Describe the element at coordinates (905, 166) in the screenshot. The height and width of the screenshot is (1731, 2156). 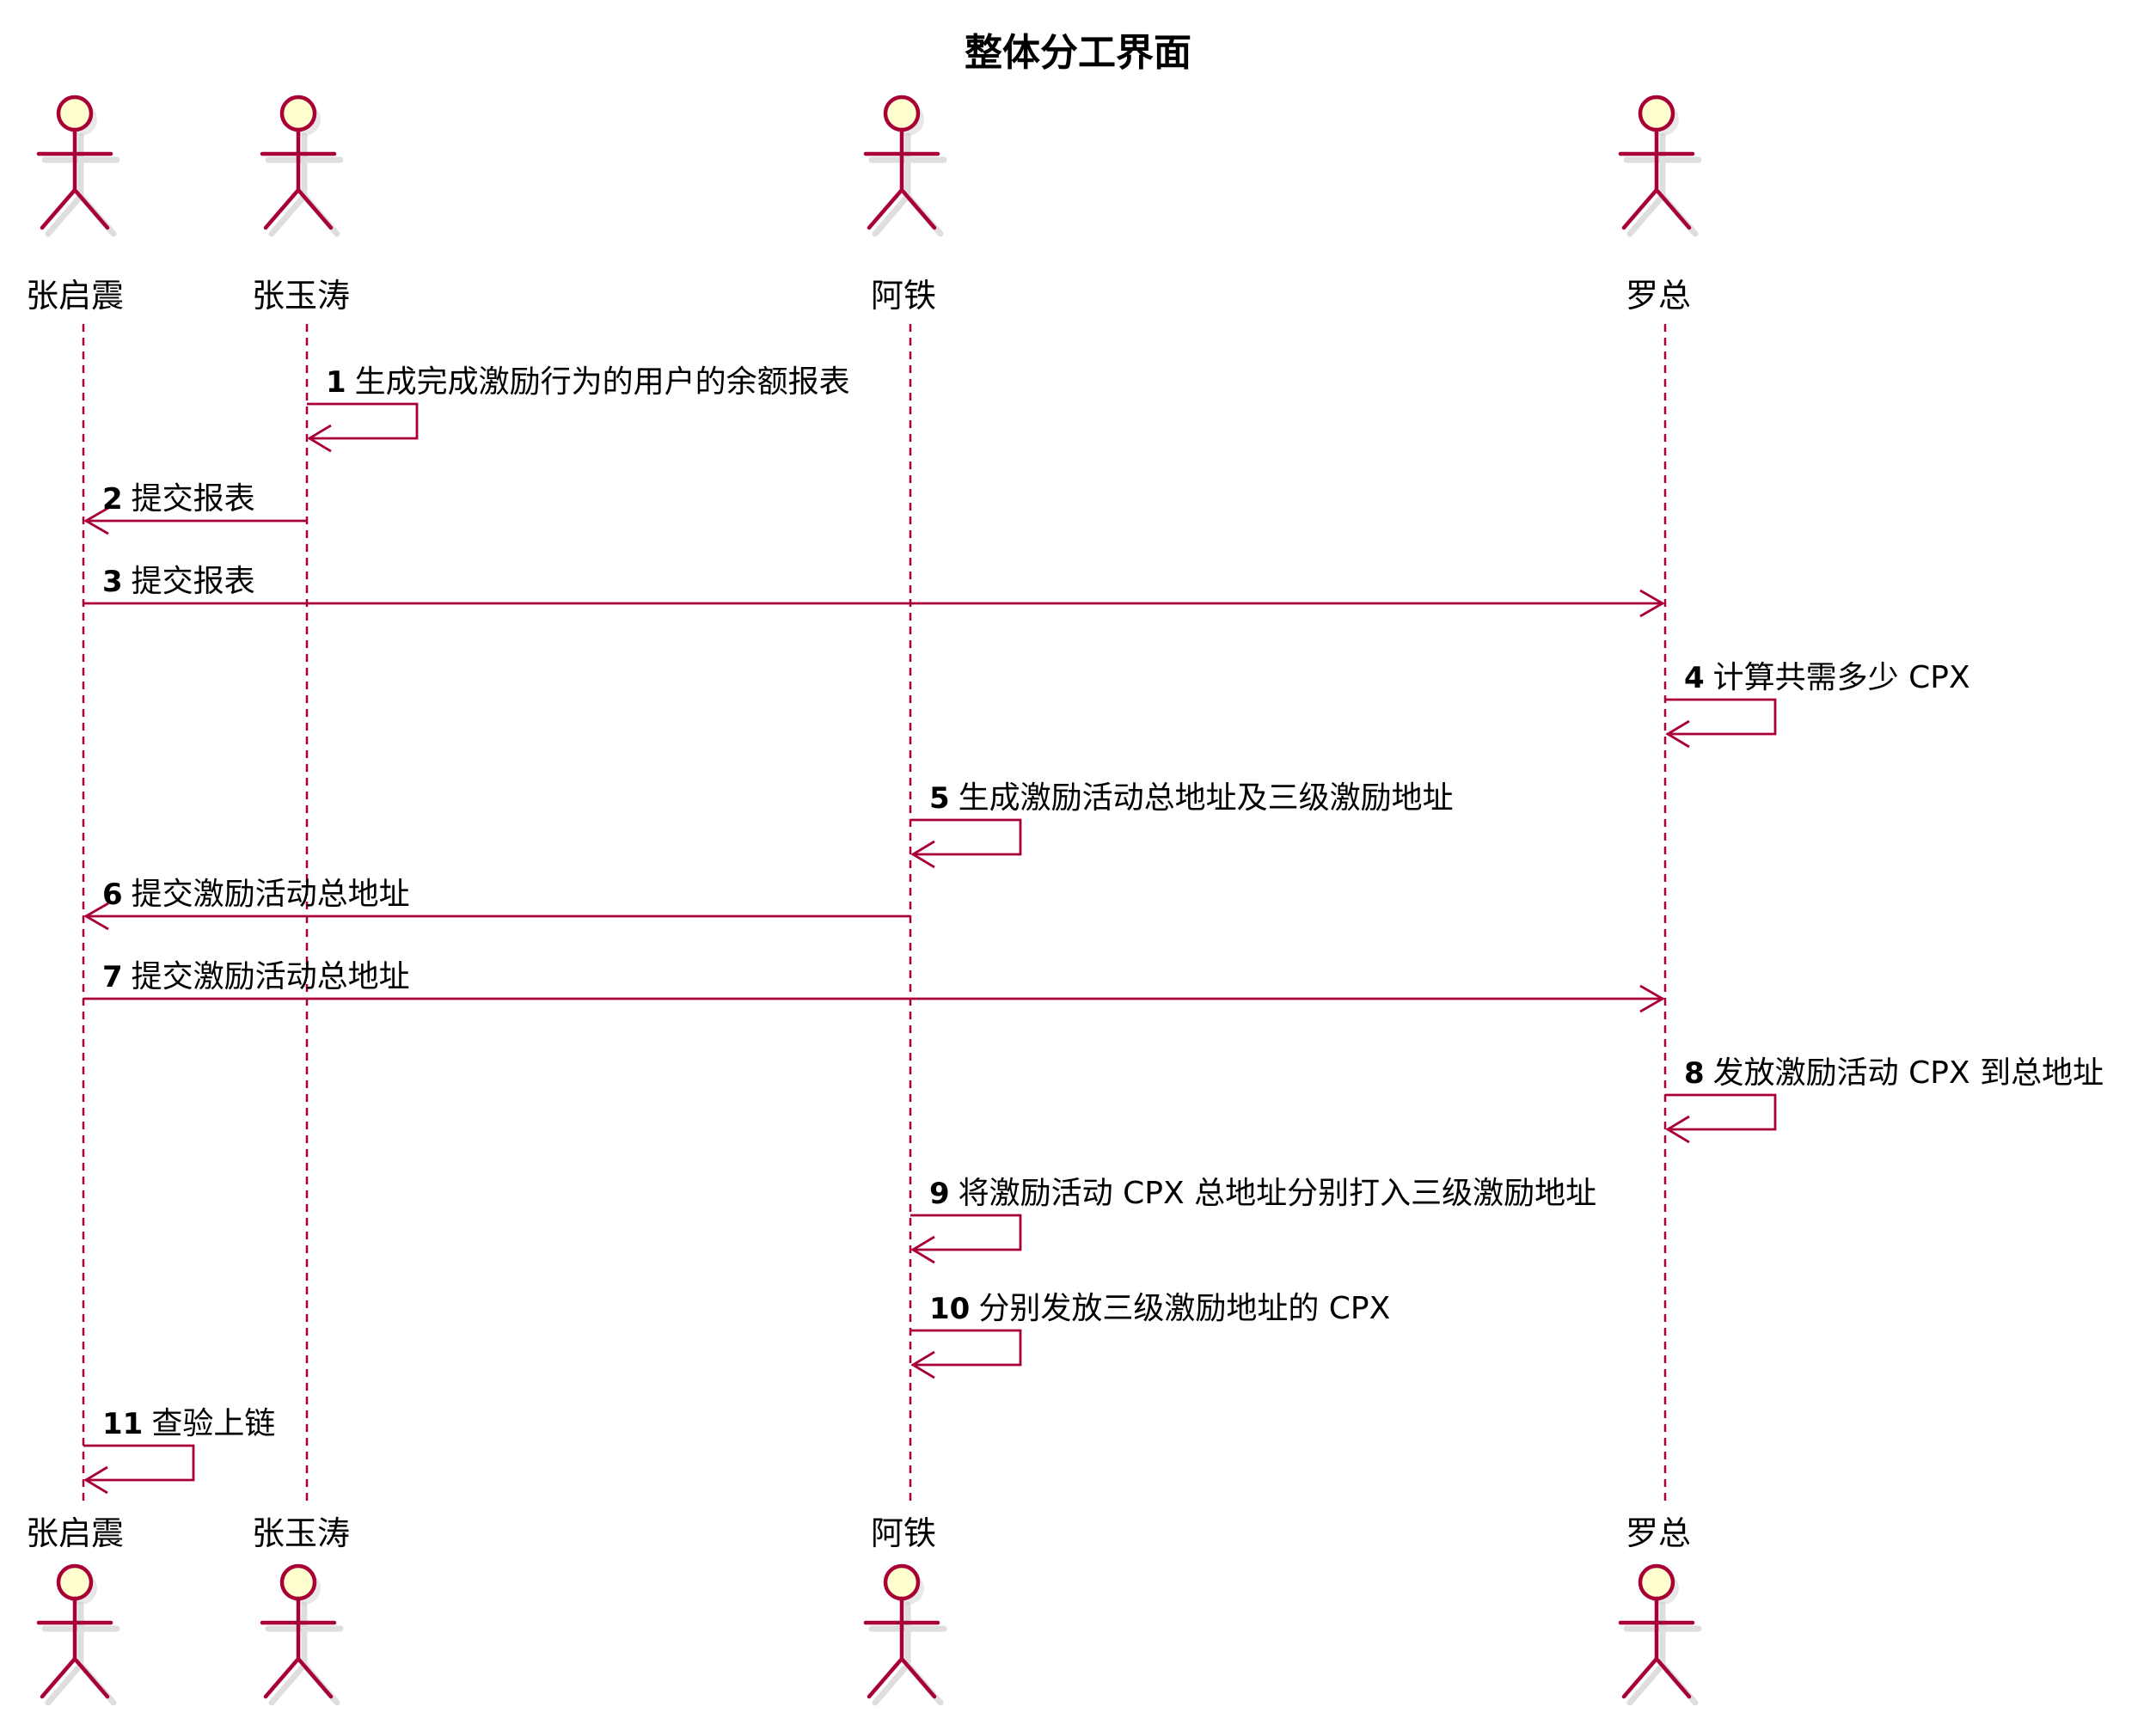
I see `actor-figure-at-top` at that location.